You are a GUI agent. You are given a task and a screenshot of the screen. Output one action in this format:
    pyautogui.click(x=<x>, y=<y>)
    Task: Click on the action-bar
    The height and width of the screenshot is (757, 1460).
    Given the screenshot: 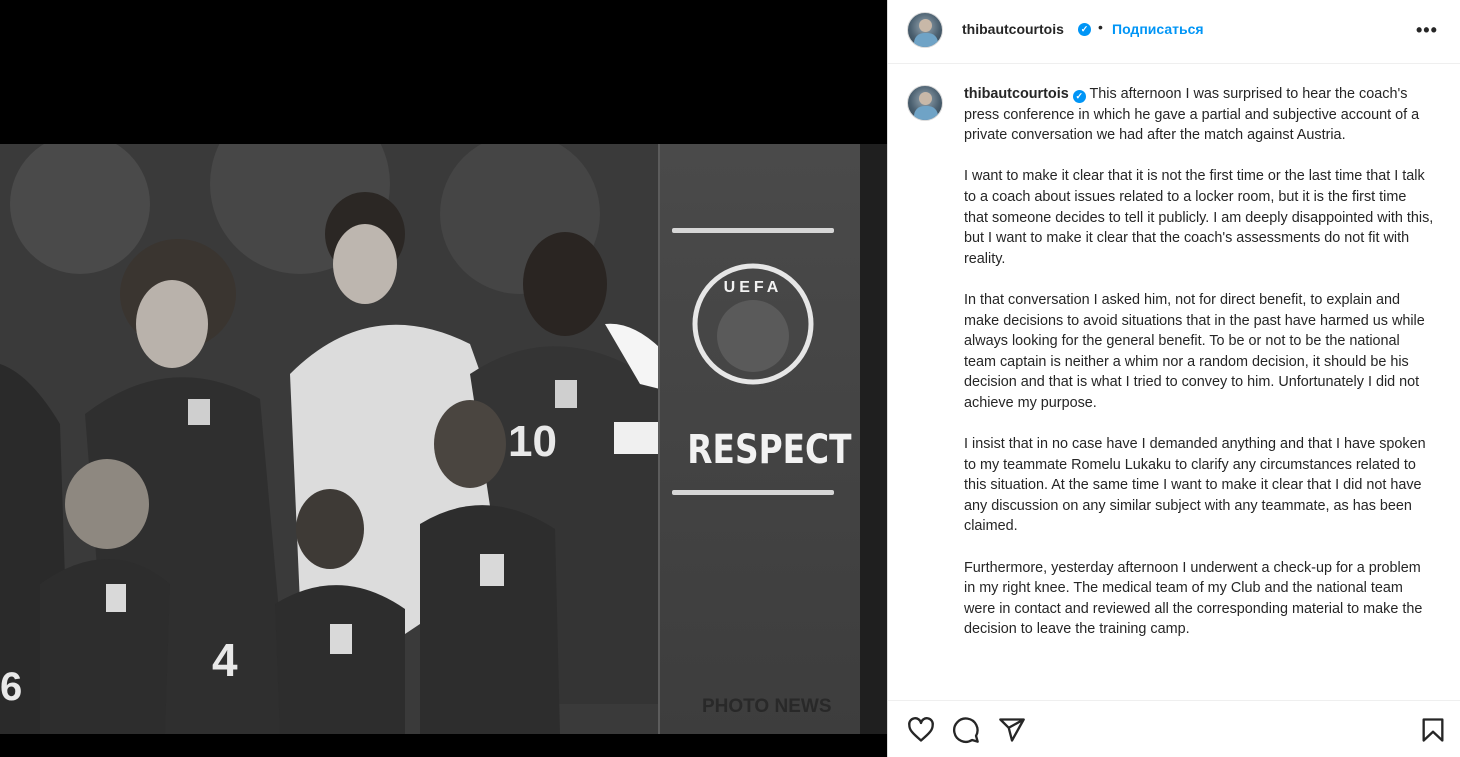 What is the action you would take?
    pyautogui.click(x=1174, y=728)
    